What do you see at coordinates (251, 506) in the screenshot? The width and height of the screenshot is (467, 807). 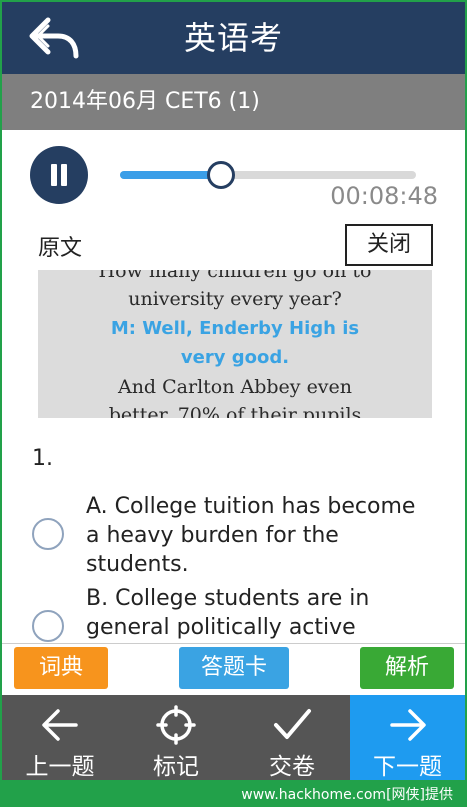 I see `option-line: A. College tuition has become` at bounding box center [251, 506].